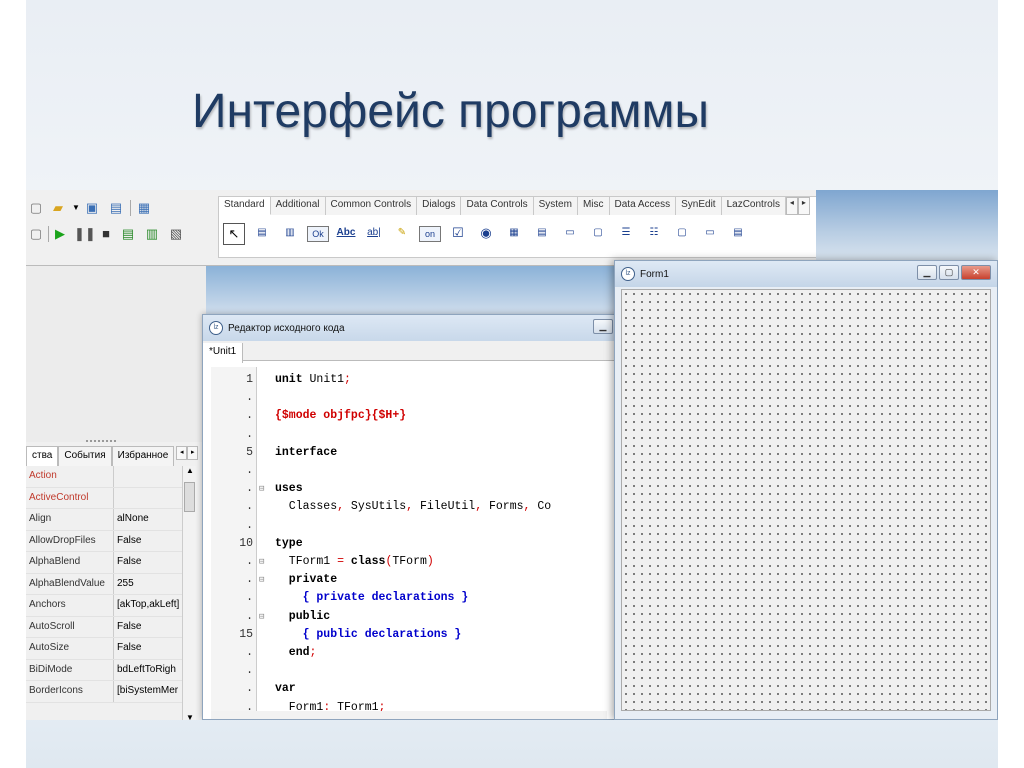  I want to click on edit-component: ab|, so click(374, 234).